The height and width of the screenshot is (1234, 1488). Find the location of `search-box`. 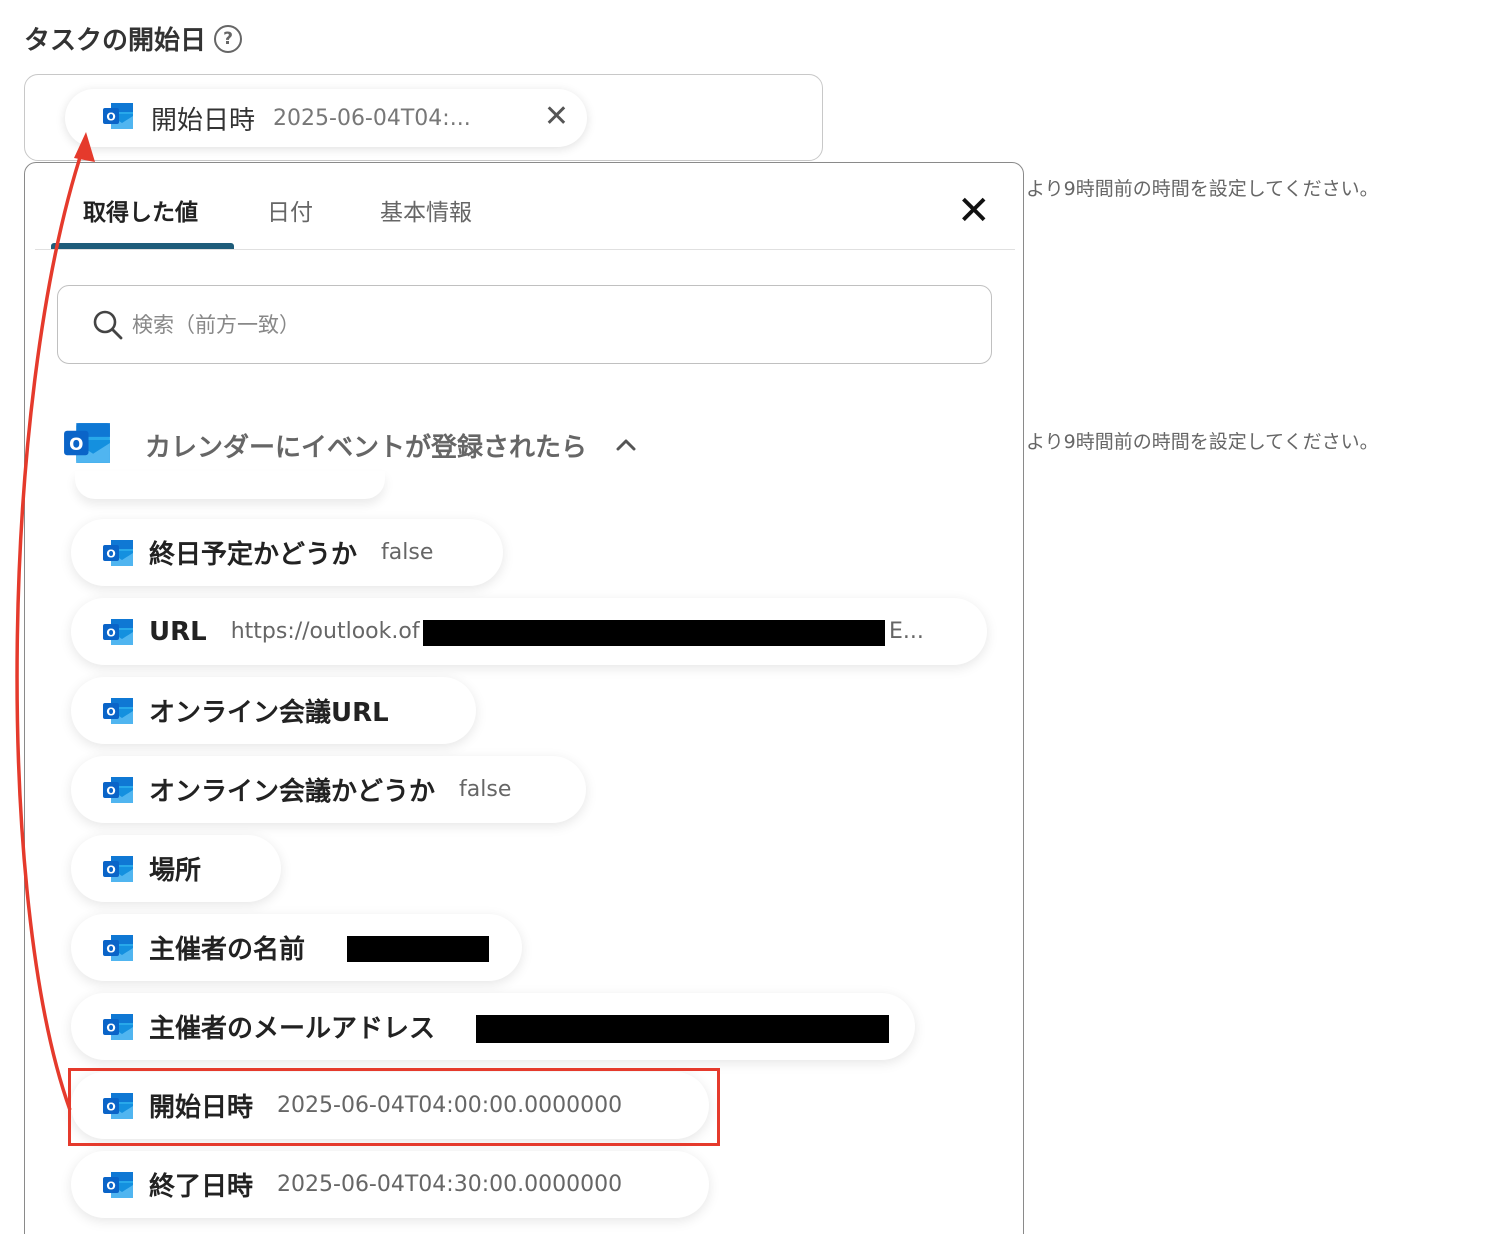

search-box is located at coordinates (524, 324).